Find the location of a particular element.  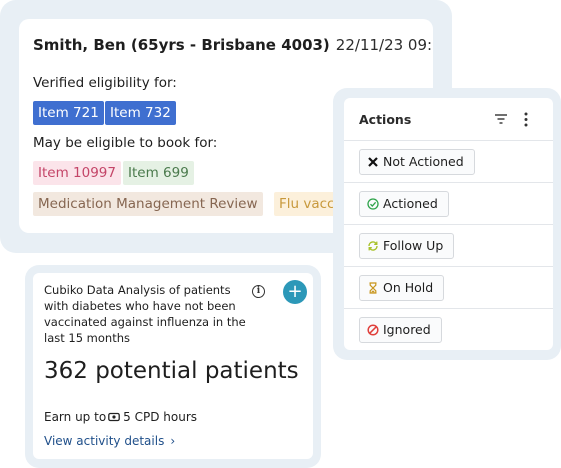

not-actioned-button: Not Actioned is located at coordinates (417, 162).